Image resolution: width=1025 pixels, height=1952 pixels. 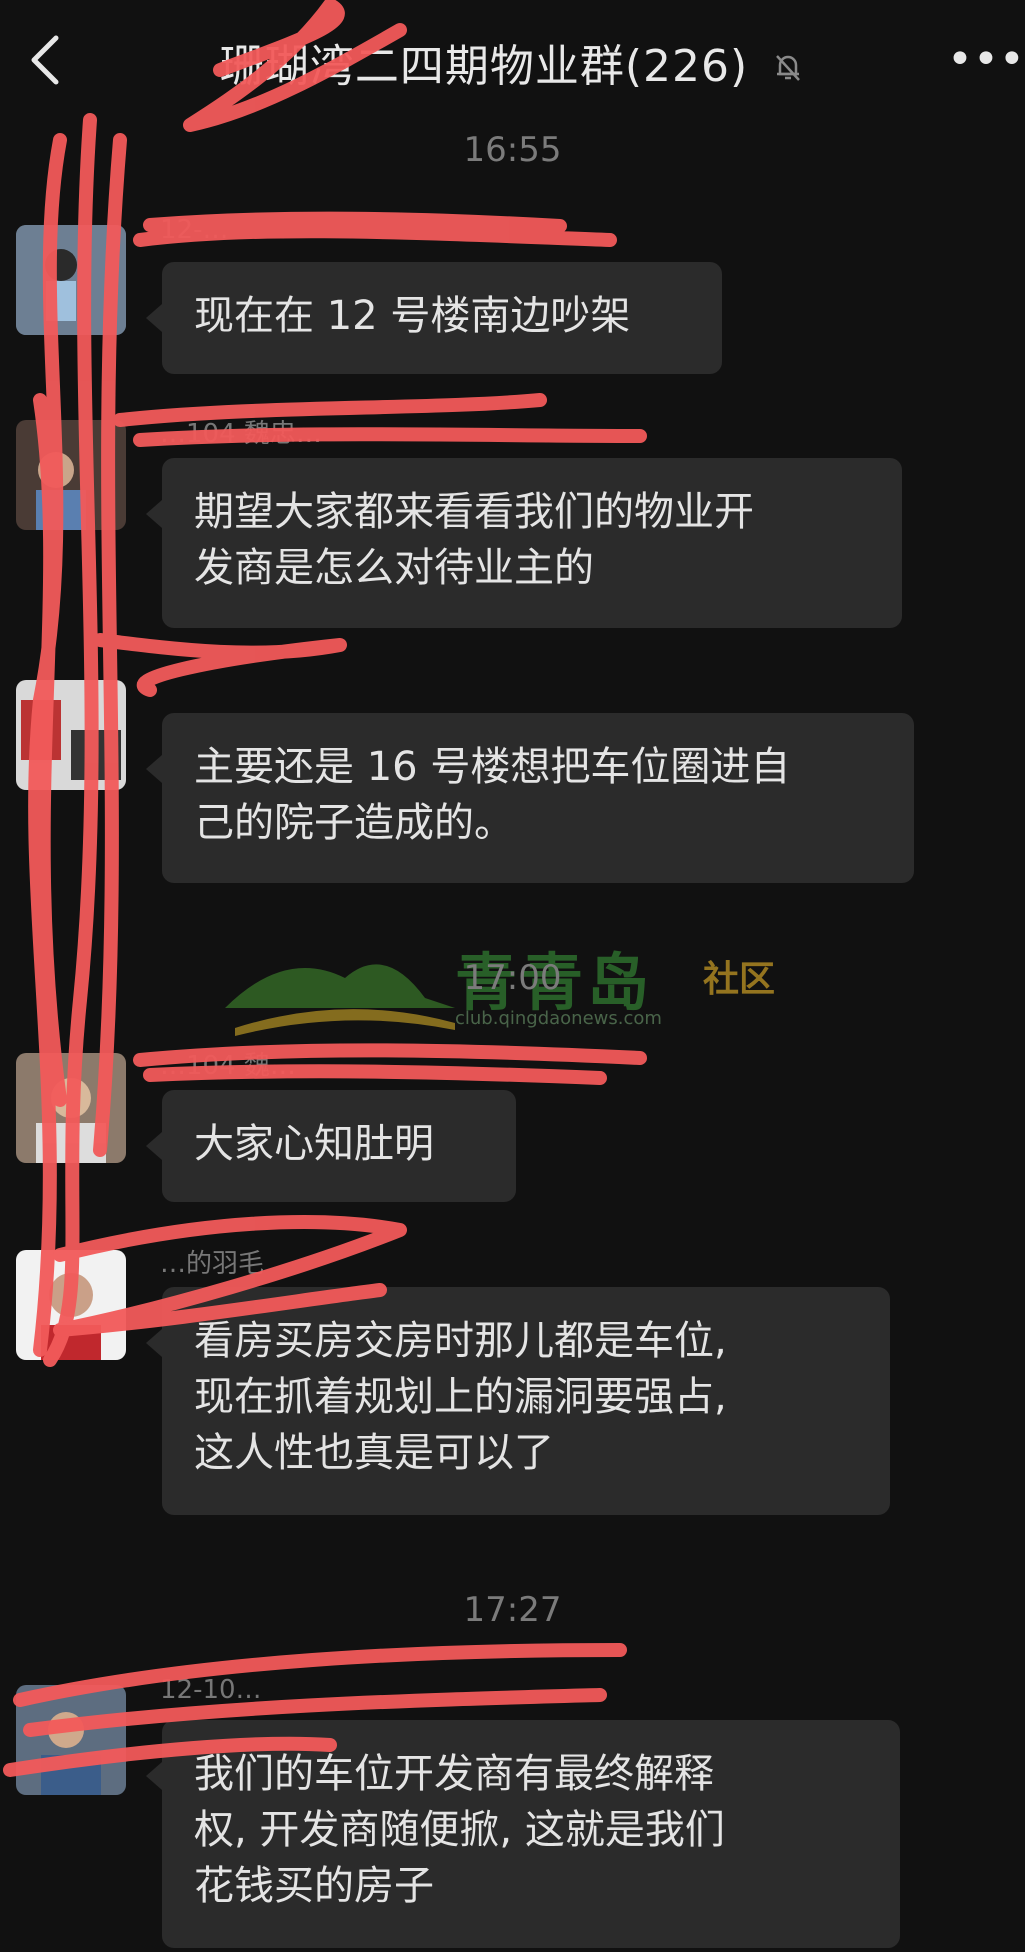 I want to click on message-bubble: 看房买房交房时那儿都是车位, 现在抓着规划上的漏洞要强占, 这人性也真是可以了, so click(x=518, y=1401).